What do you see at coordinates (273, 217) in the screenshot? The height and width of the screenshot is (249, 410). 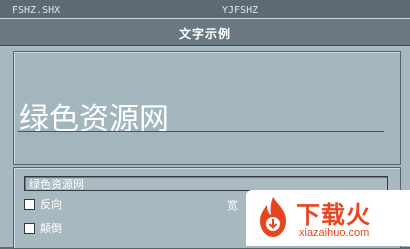 I see `flame-logo-icon` at bounding box center [273, 217].